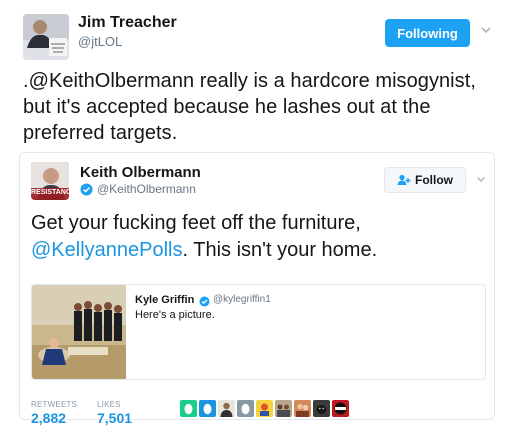  Describe the element at coordinates (302, 408) in the screenshot. I see `liker-avatar-people` at that location.